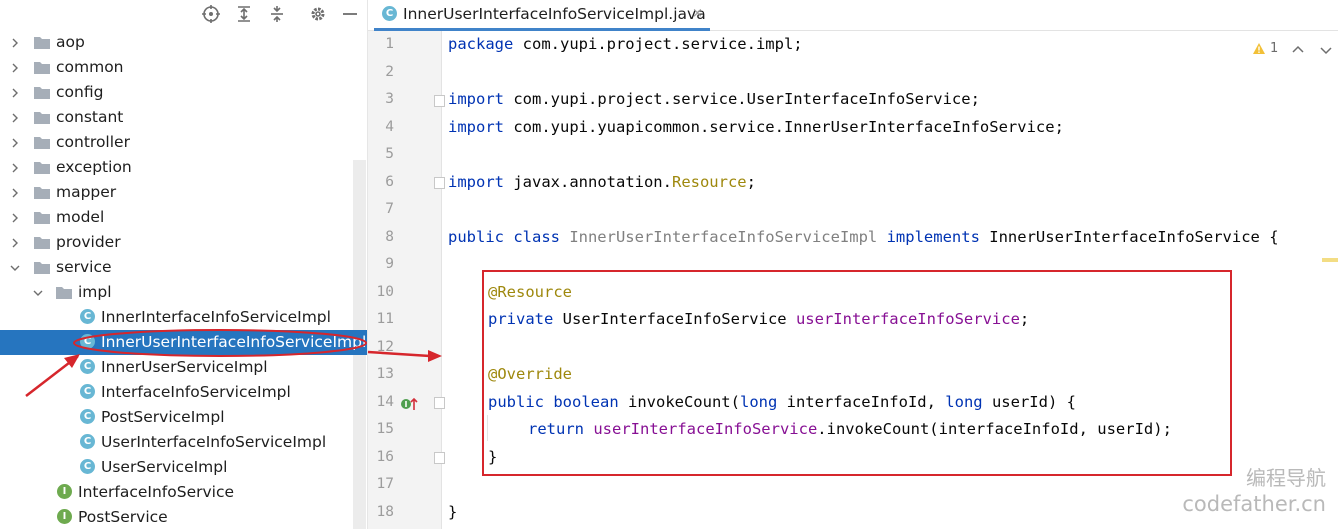 This screenshot has height=529, width=1338. Describe the element at coordinates (406, 404) in the screenshot. I see `svg-text: I` at that location.